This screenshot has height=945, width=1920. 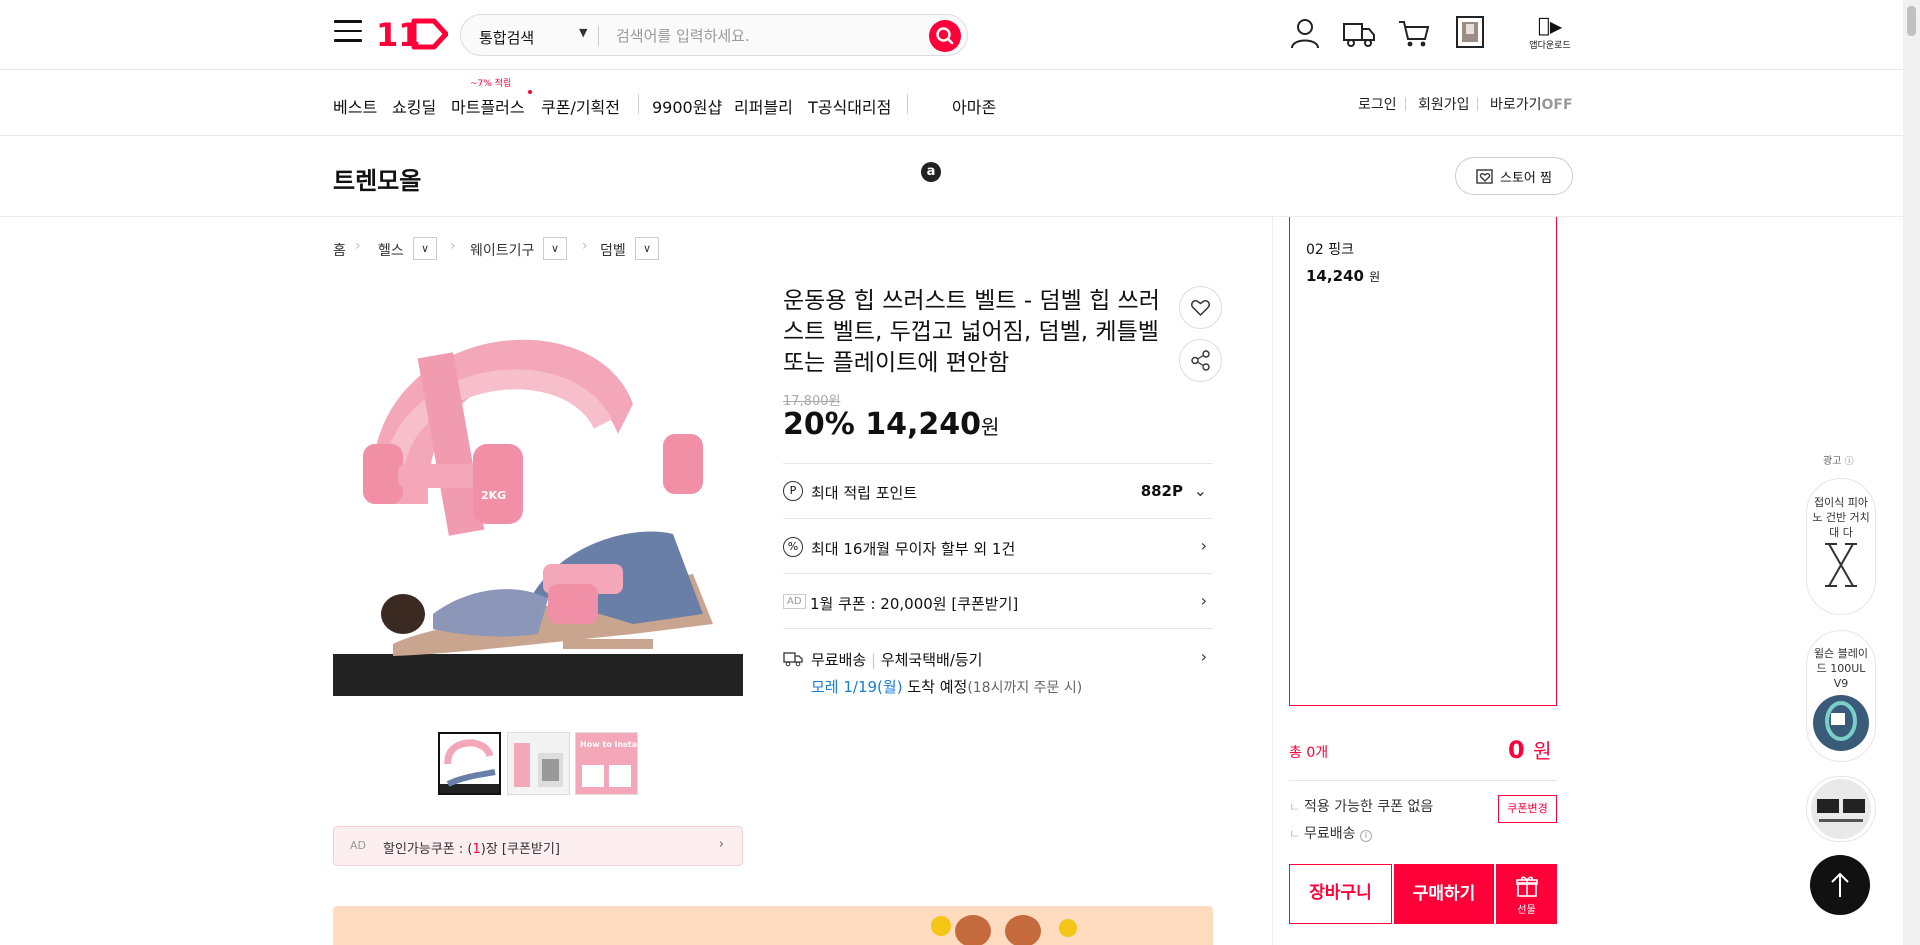 What do you see at coordinates (606, 763) in the screenshot?
I see `thumbnail-3: How to Install` at bounding box center [606, 763].